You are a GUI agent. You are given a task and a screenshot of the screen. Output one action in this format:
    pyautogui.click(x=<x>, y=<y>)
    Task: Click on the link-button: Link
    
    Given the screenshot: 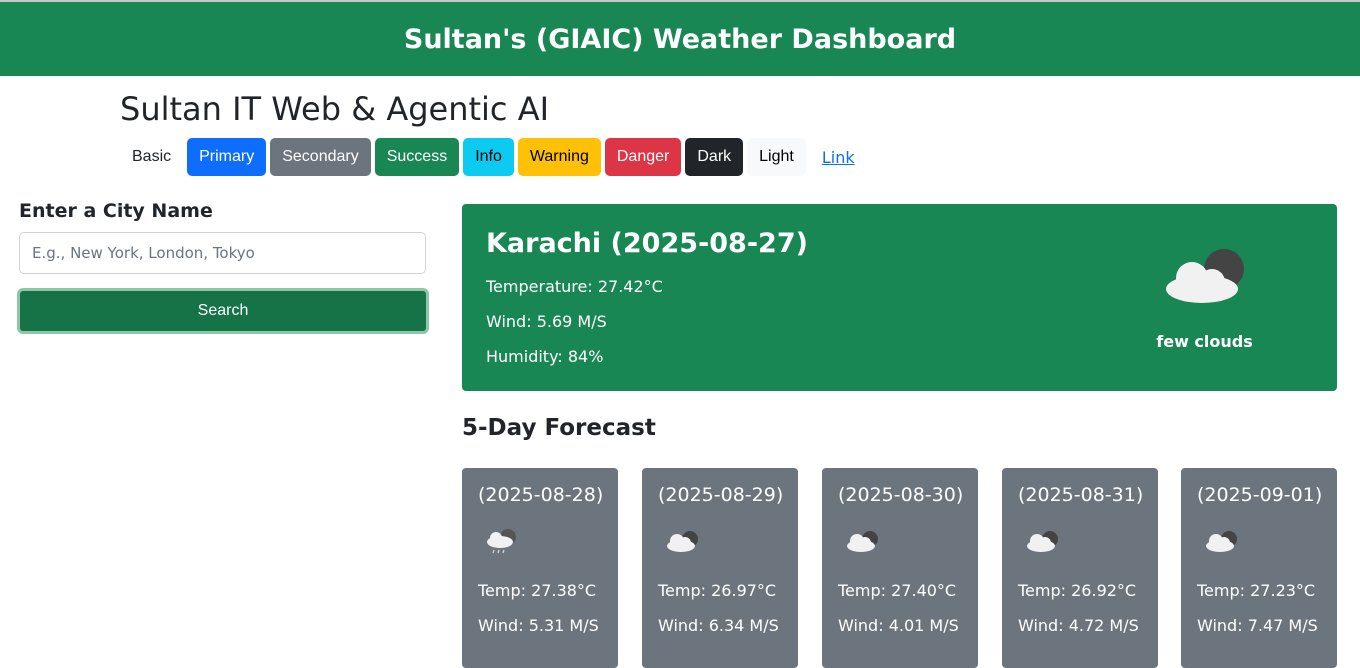 What is the action you would take?
    pyautogui.click(x=838, y=157)
    